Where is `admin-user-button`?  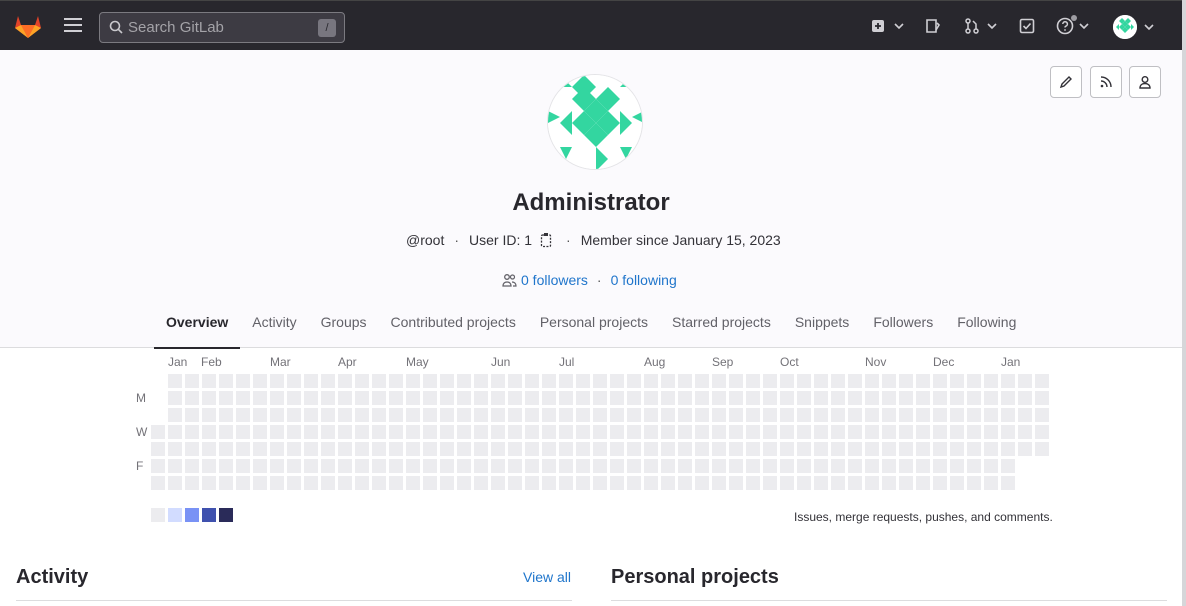
admin-user-button is located at coordinates (1145, 82).